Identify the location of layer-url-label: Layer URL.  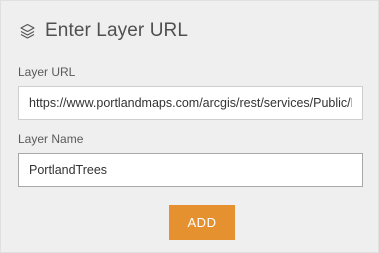
(47, 72).